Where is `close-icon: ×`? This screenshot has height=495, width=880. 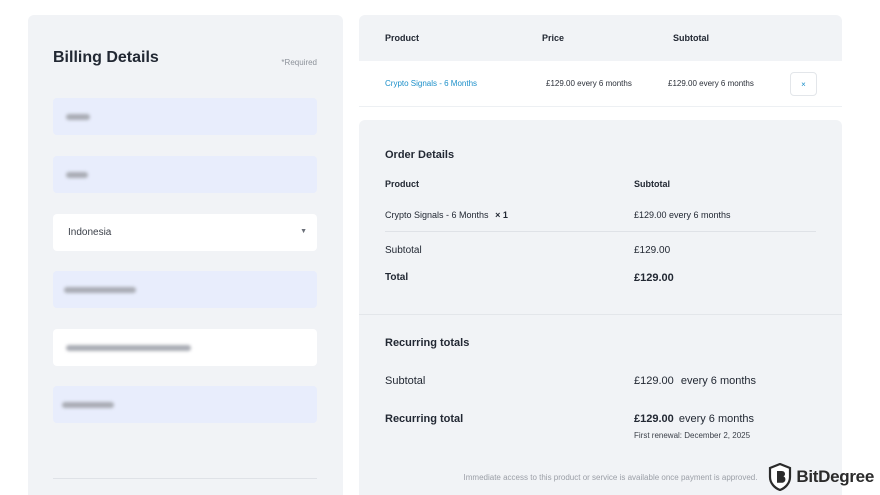
close-icon: × is located at coordinates (803, 84).